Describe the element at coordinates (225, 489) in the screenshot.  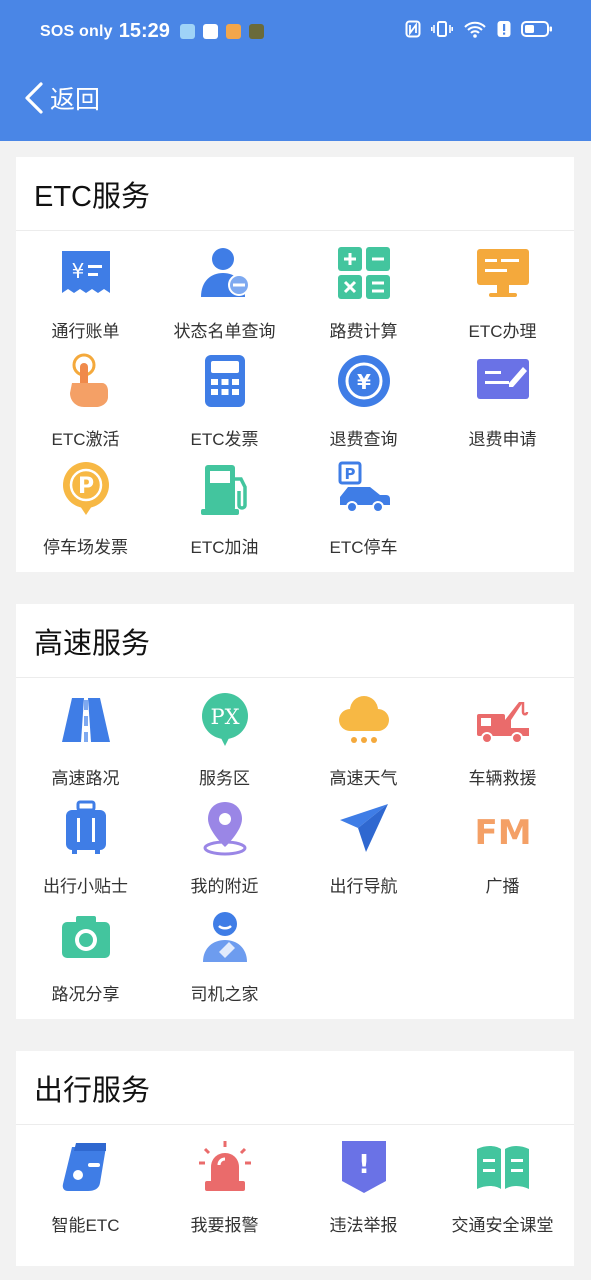
I see `fuel-pump-icon` at that location.